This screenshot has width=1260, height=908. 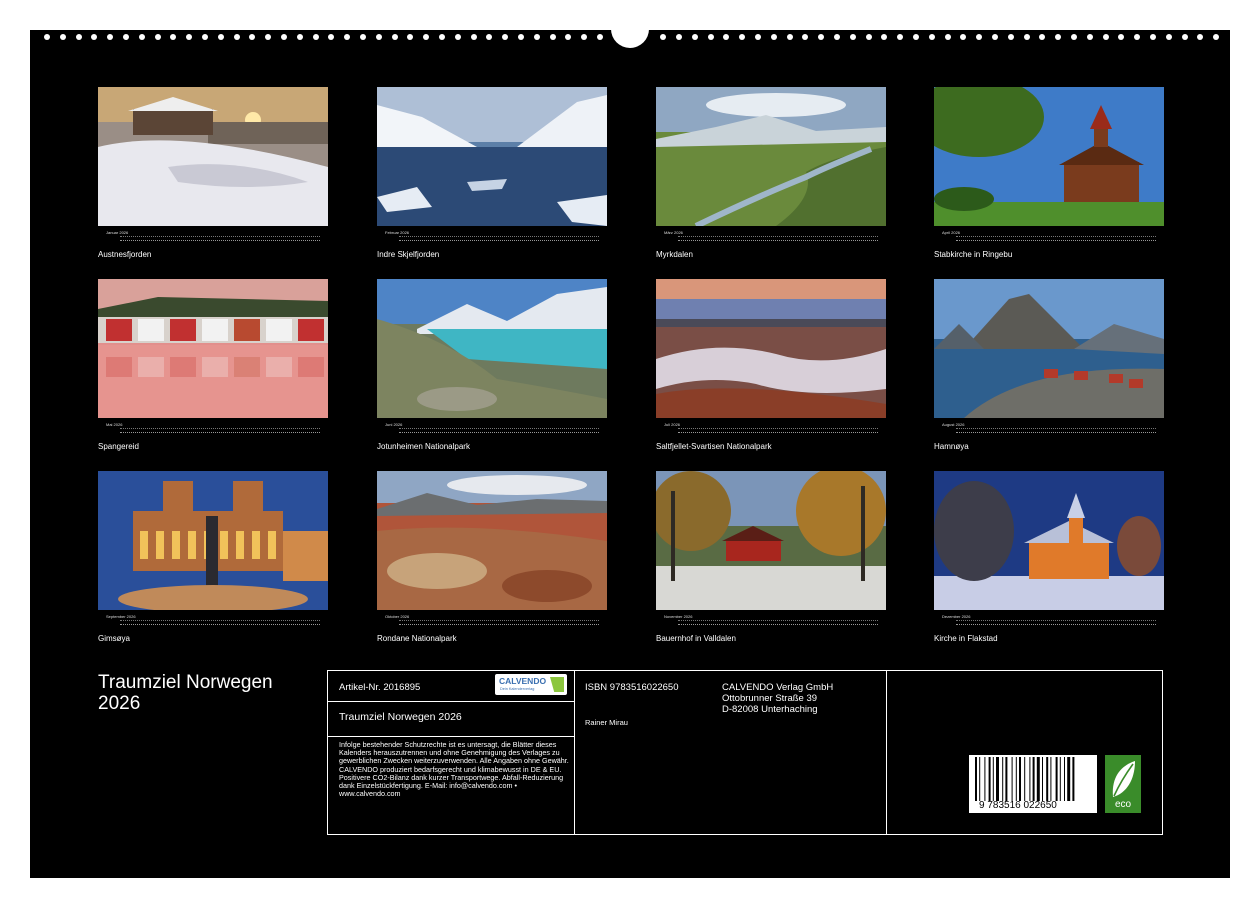 What do you see at coordinates (125, 254) in the screenshot?
I see `month-caption: Austnesfjorden` at bounding box center [125, 254].